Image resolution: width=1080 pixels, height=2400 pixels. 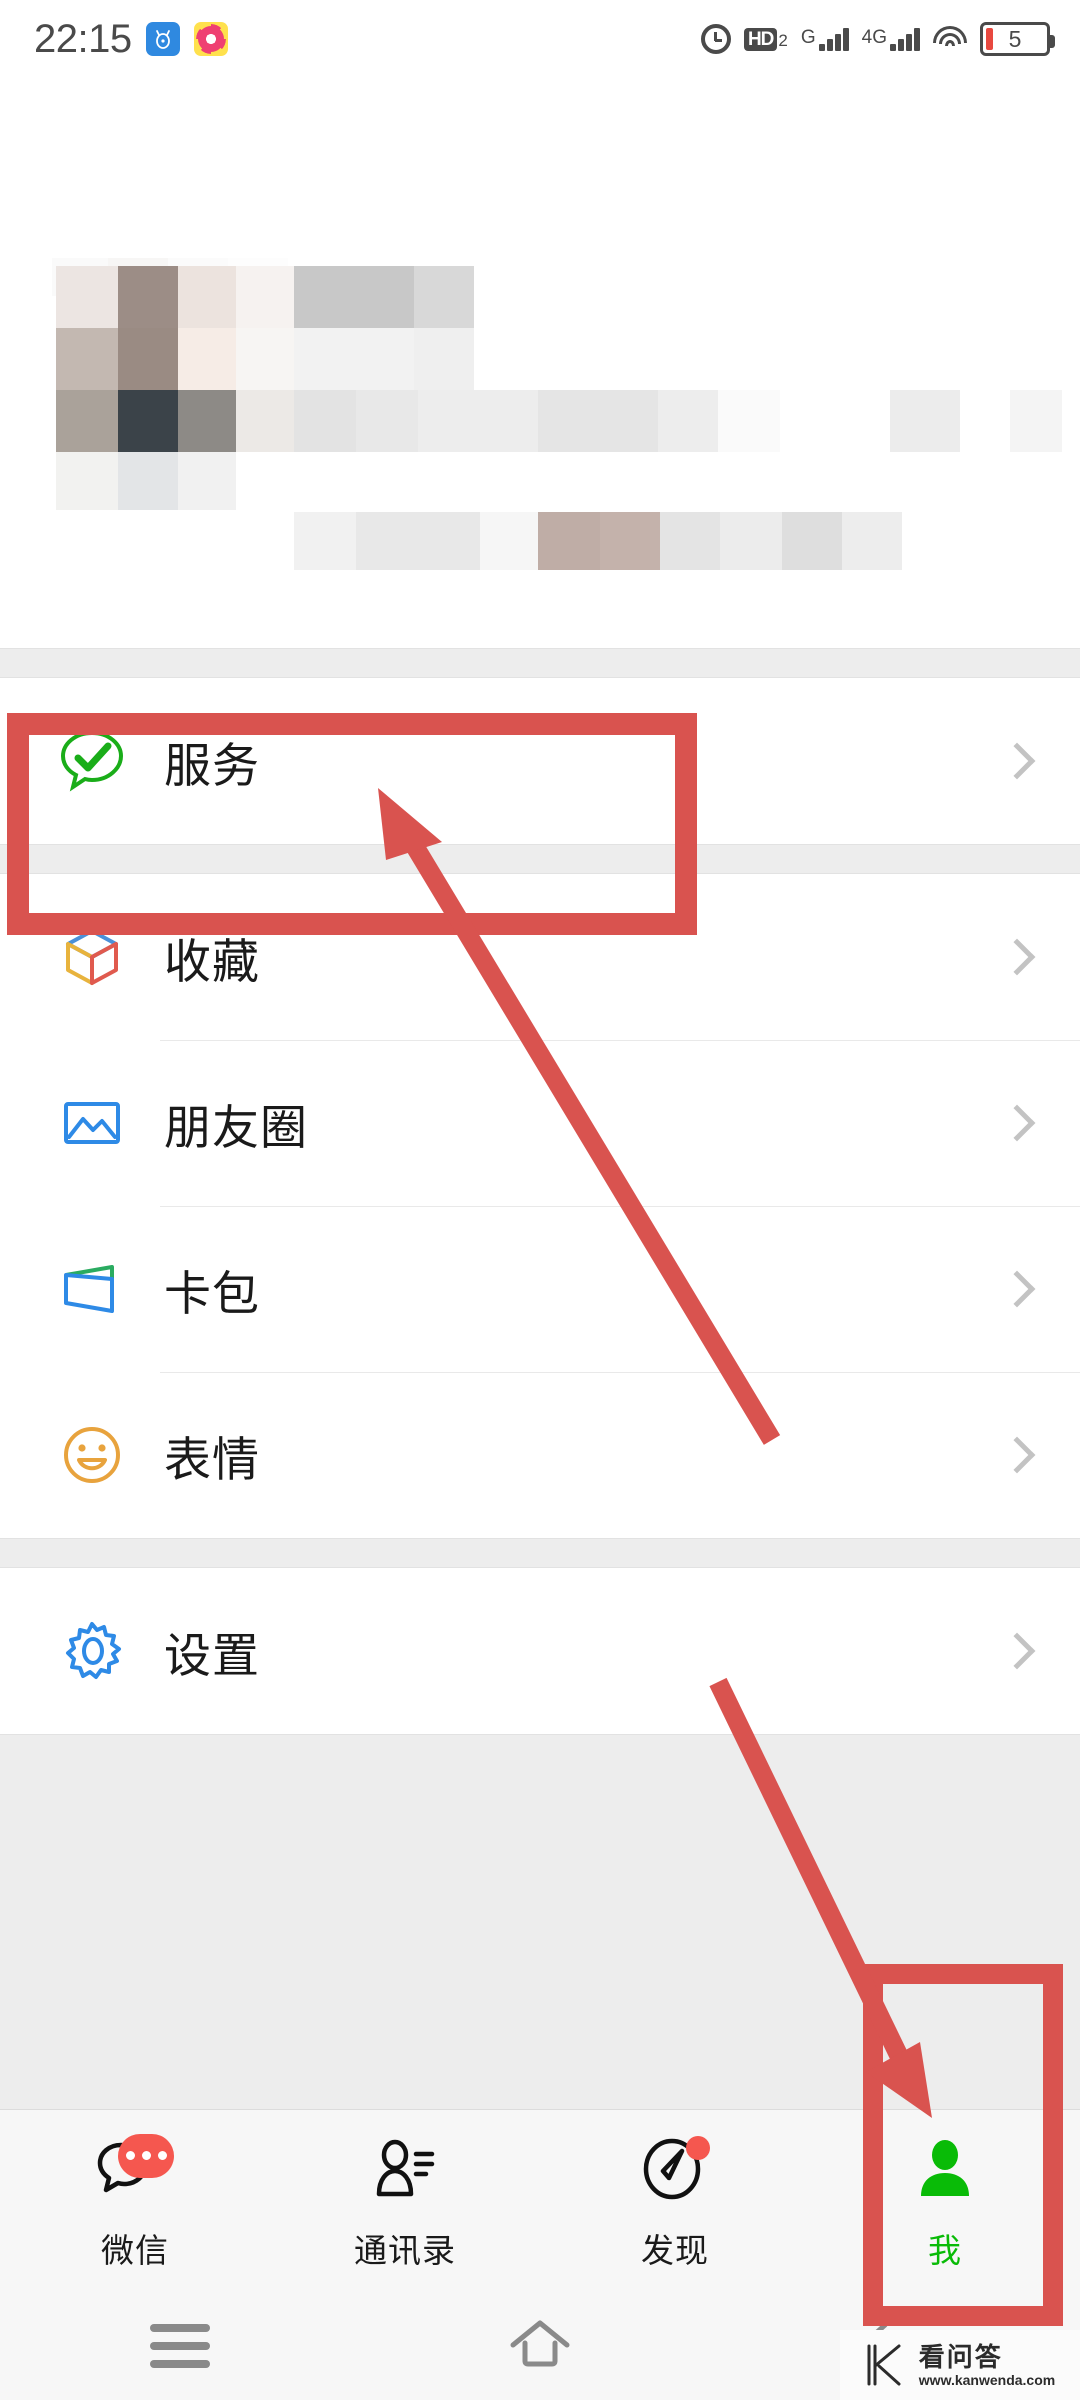 I want to click on menu-item-label: 卡包, so click(x=212, y=1293).